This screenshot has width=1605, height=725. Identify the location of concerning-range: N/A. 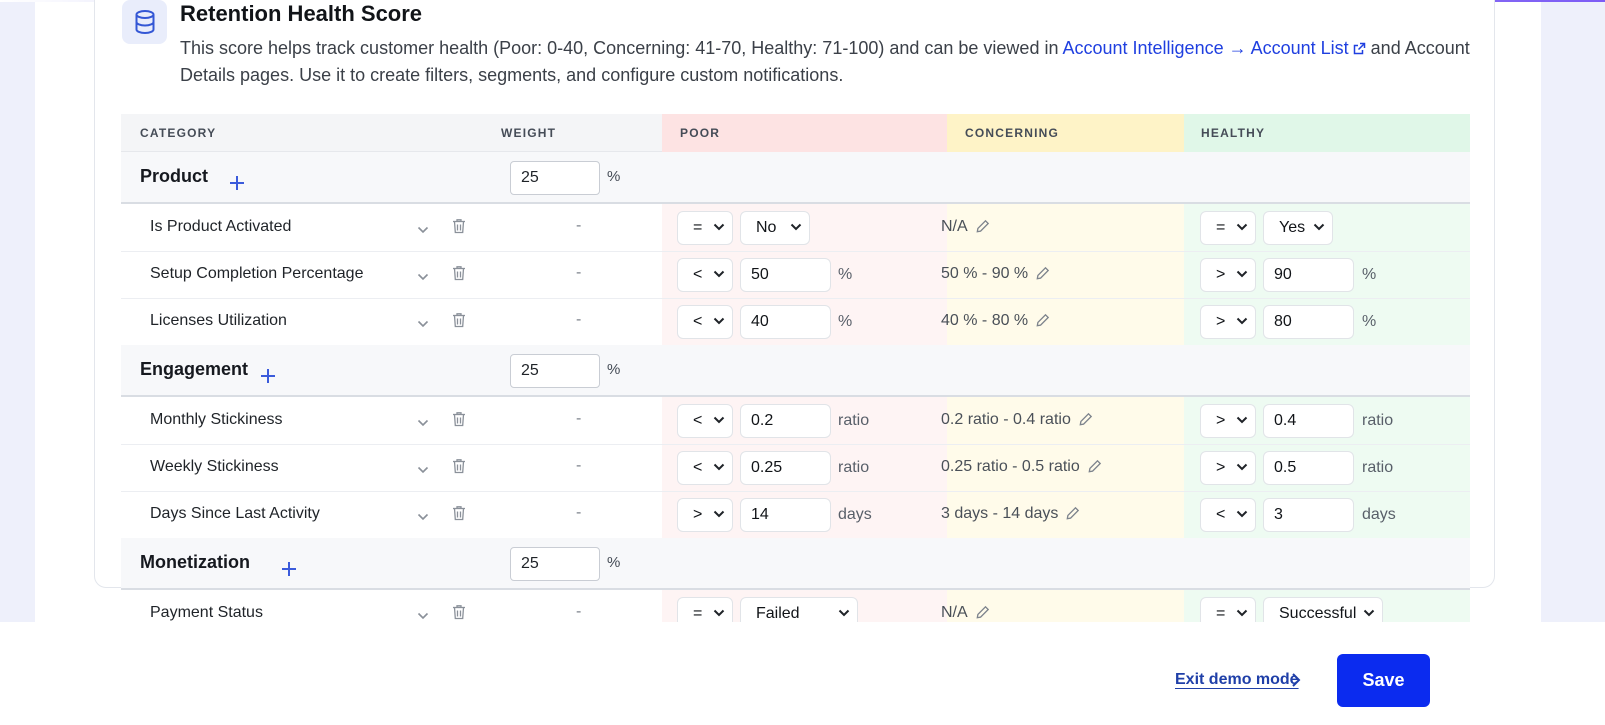
(965, 614).